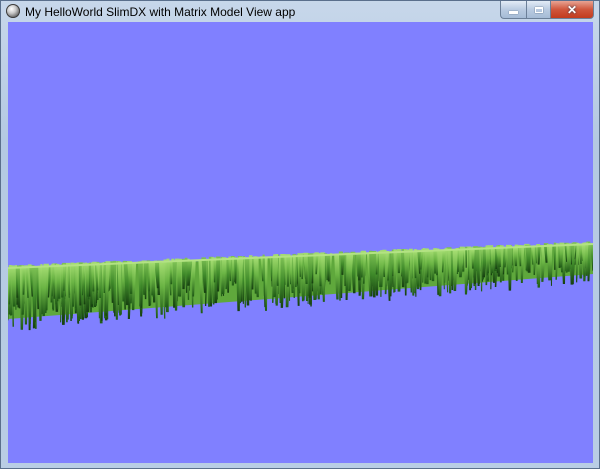  Describe the element at coordinates (510, 269) in the screenshot. I see `grass-blade` at that location.